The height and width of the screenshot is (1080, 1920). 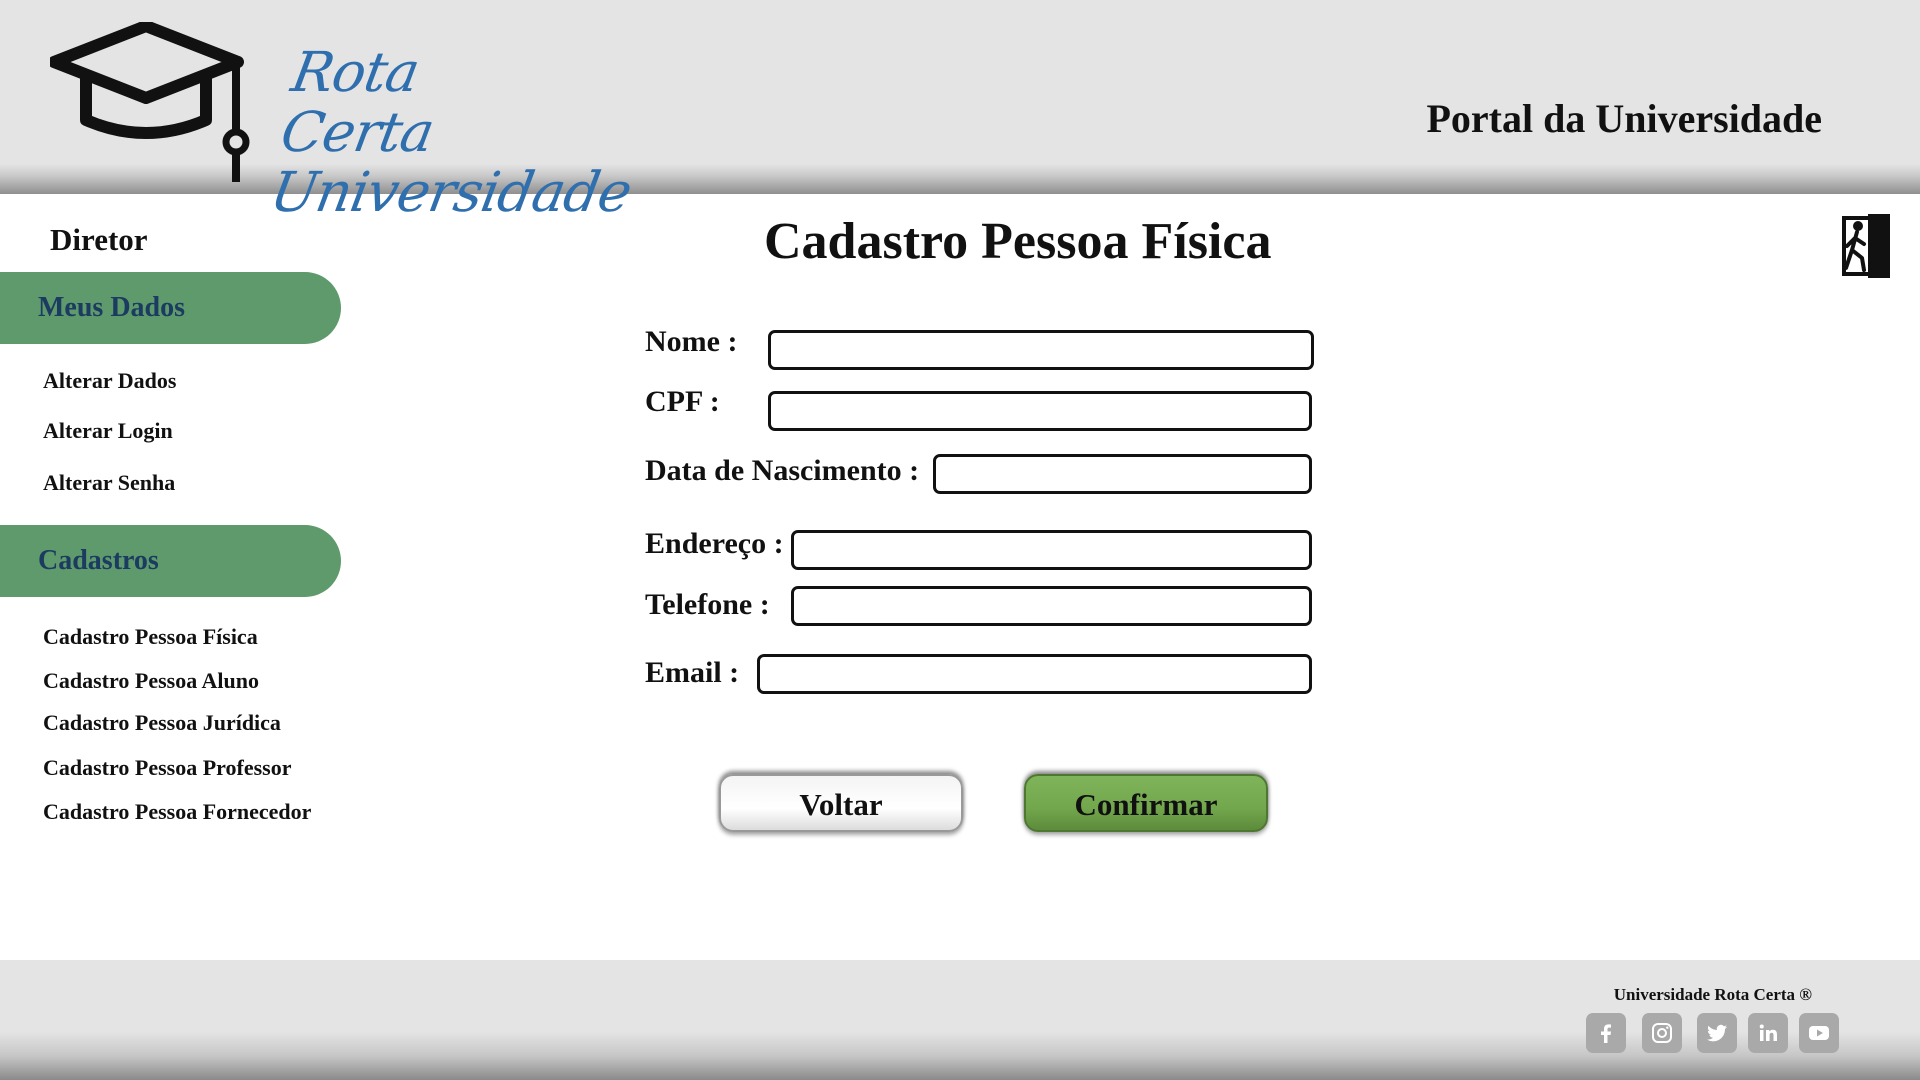 What do you see at coordinates (1768, 1033) in the screenshot?
I see `linkedin-icon` at bounding box center [1768, 1033].